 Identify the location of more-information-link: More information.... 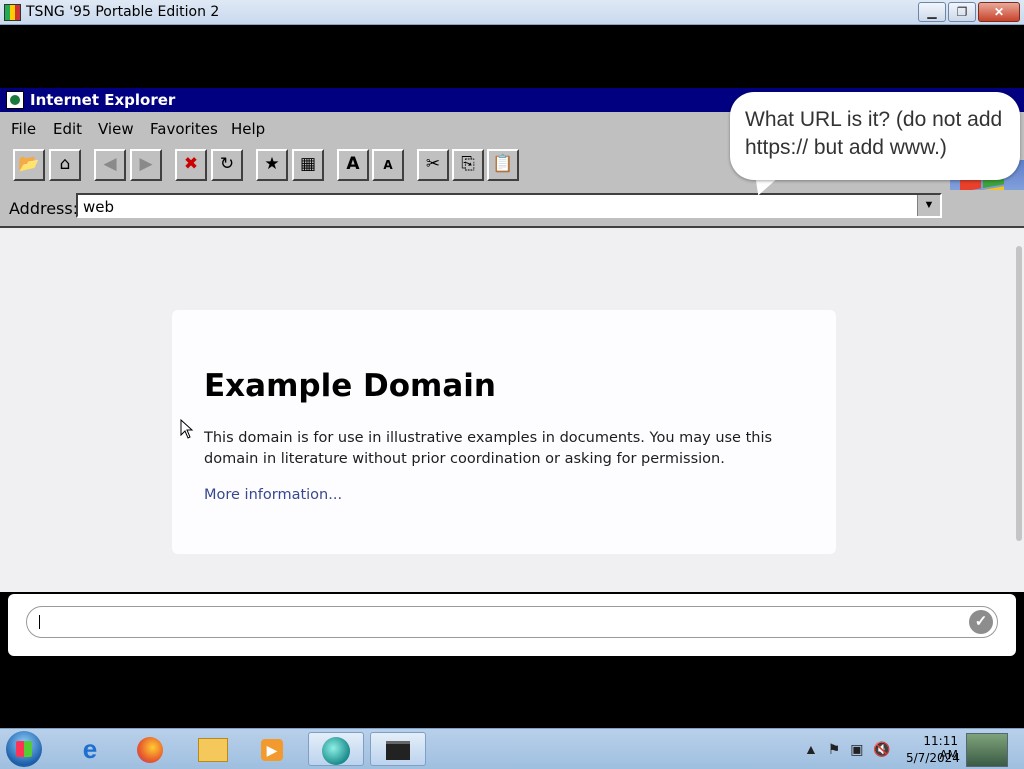
(273, 495).